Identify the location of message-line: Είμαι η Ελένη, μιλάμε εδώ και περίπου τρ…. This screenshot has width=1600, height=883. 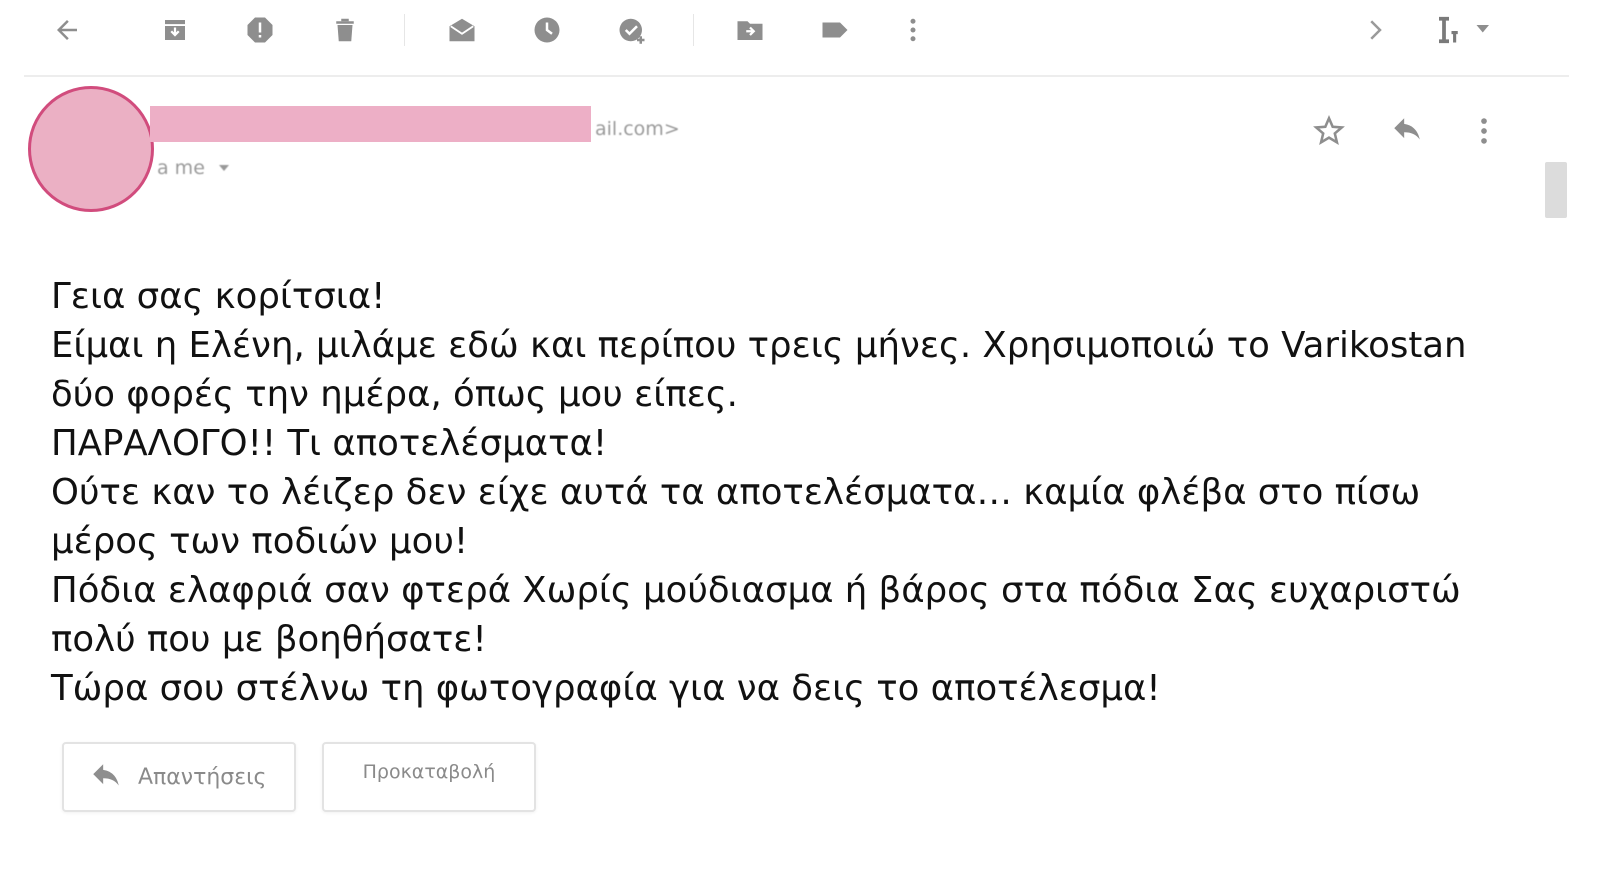
(759, 370).